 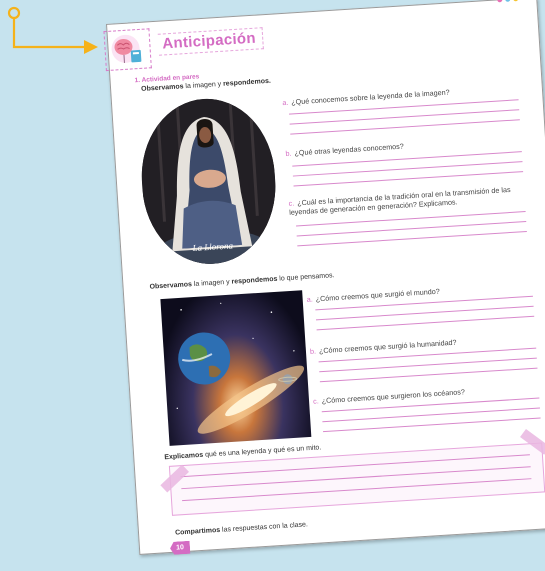 What do you see at coordinates (349, 149) in the screenshot?
I see `question-1b-text: ¿Qué otras leyendas conocemos?` at bounding box center [349, 149].